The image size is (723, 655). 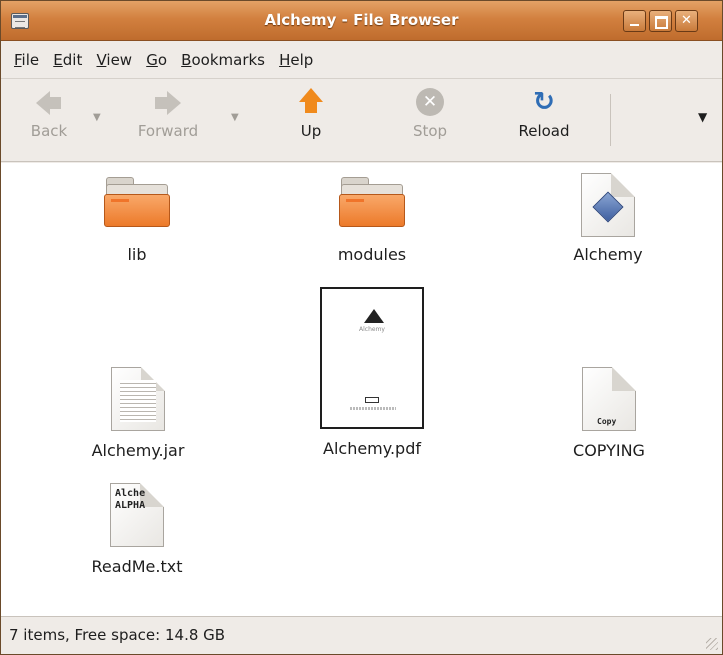 What do you see at coordinates (372, 358) in the screenshot?
I see `pdf-thumbnail-icon: Alchemy` at bounding box center [372, 358].